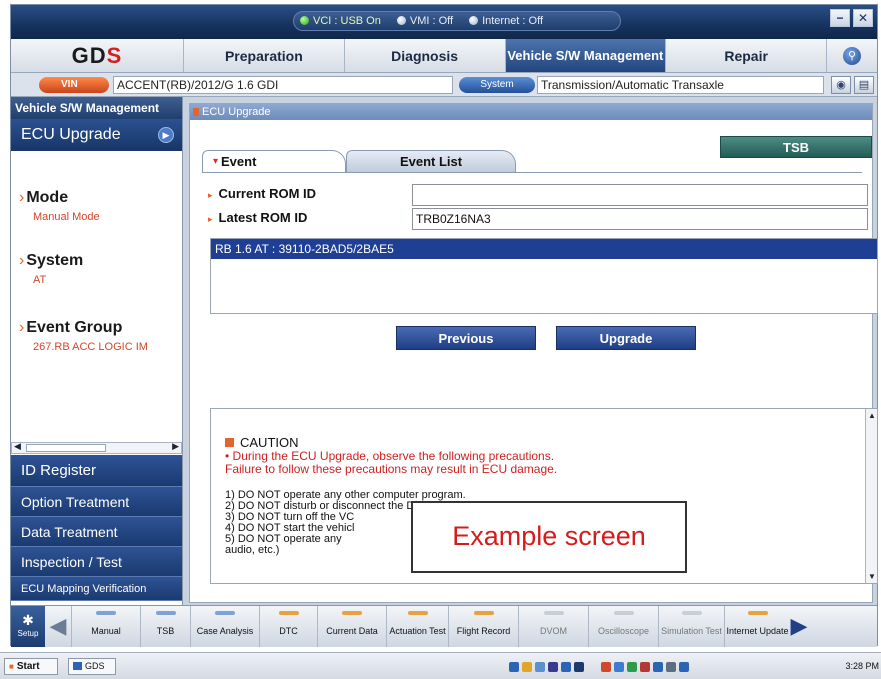 The height and width of the screenshot is (679, 881). I want to click on actuation-test-button: Actuation Test, so click(417, 626).